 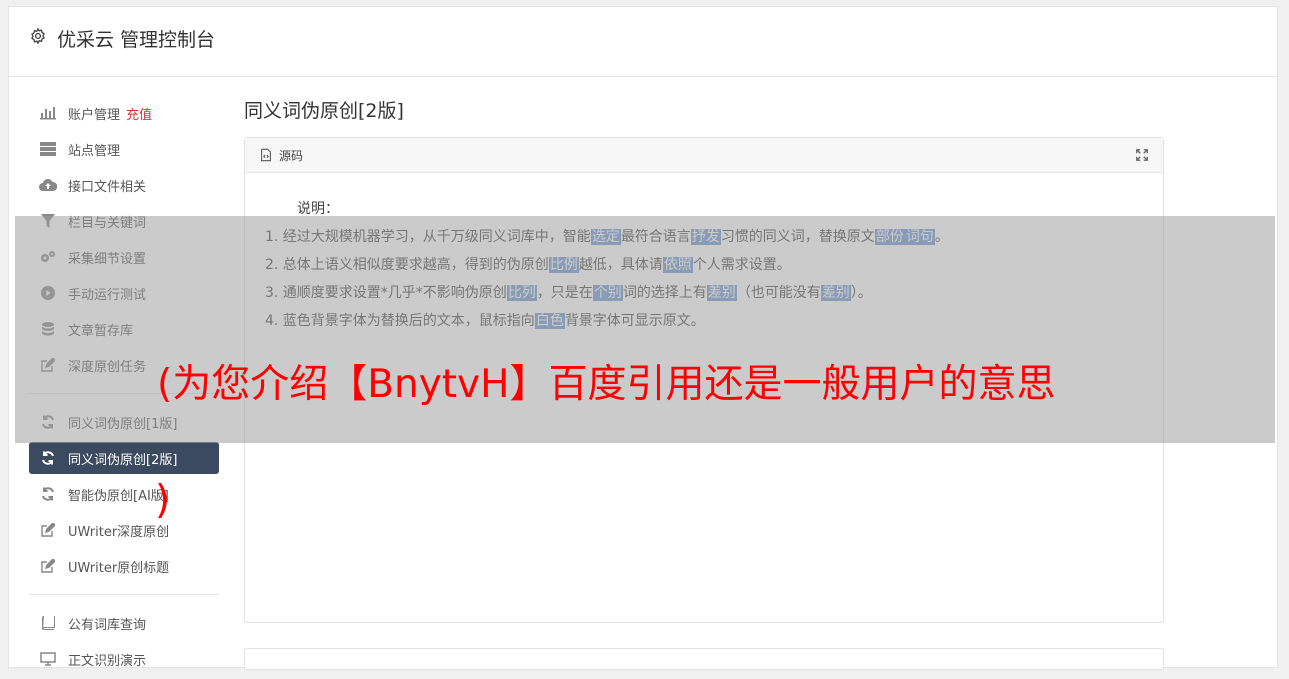 I want to click on bar-chart-icon, so click(x=48, y=113).